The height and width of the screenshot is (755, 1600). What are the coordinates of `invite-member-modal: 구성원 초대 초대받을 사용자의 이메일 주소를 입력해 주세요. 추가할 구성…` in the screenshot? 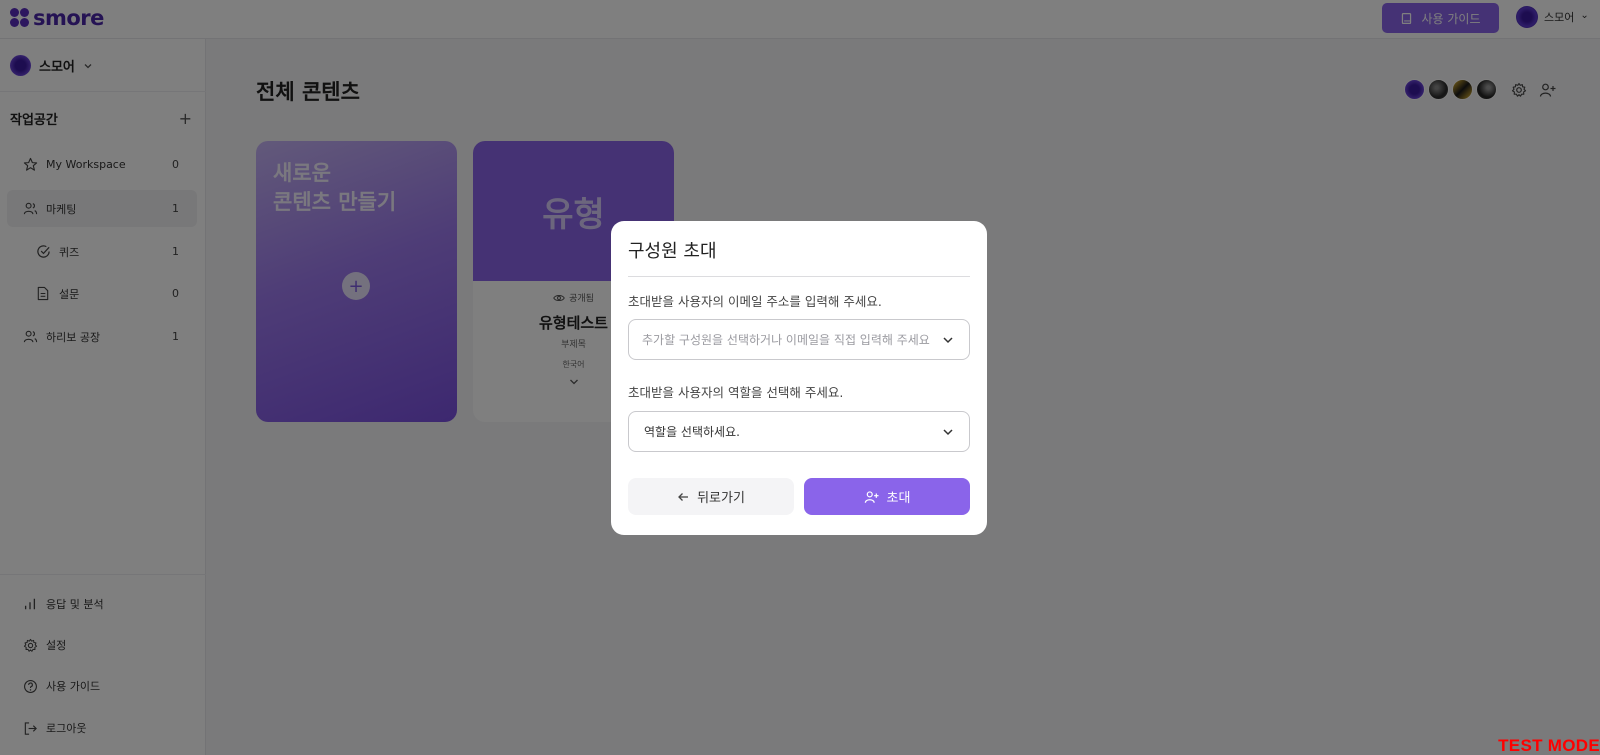 It's located at (799, 378).